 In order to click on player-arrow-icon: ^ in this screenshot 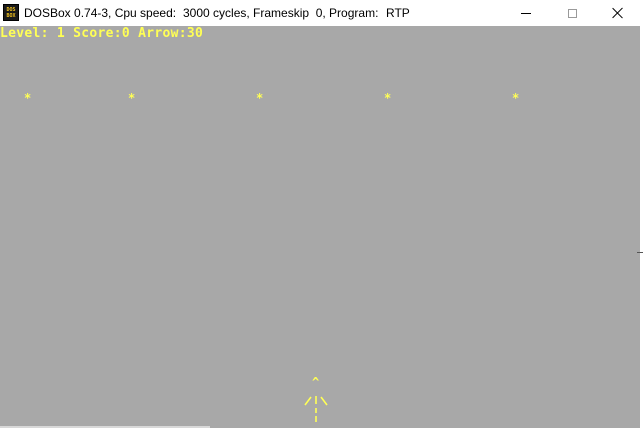, I will do `click(316, 399)`.